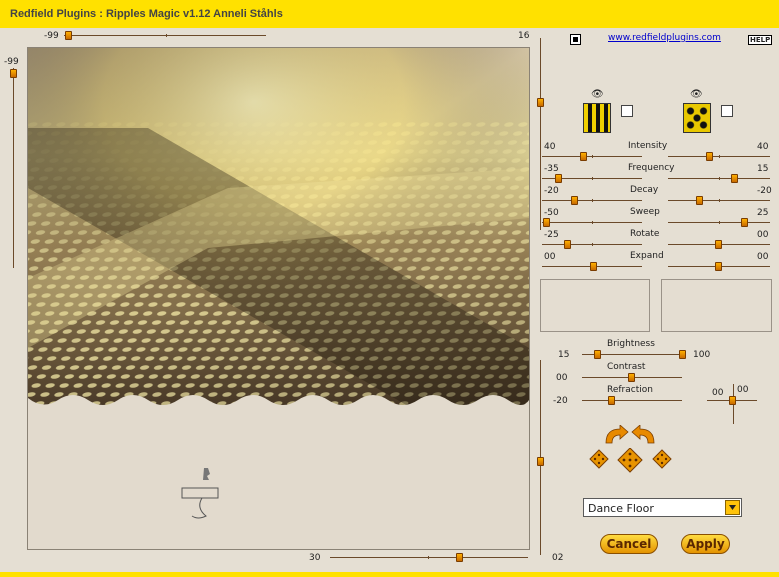 This screenshot has width=779, height=577. Describe the element at coordinates (651, 168) in the screenshot. I see `slider-label: Frequency` at that location.